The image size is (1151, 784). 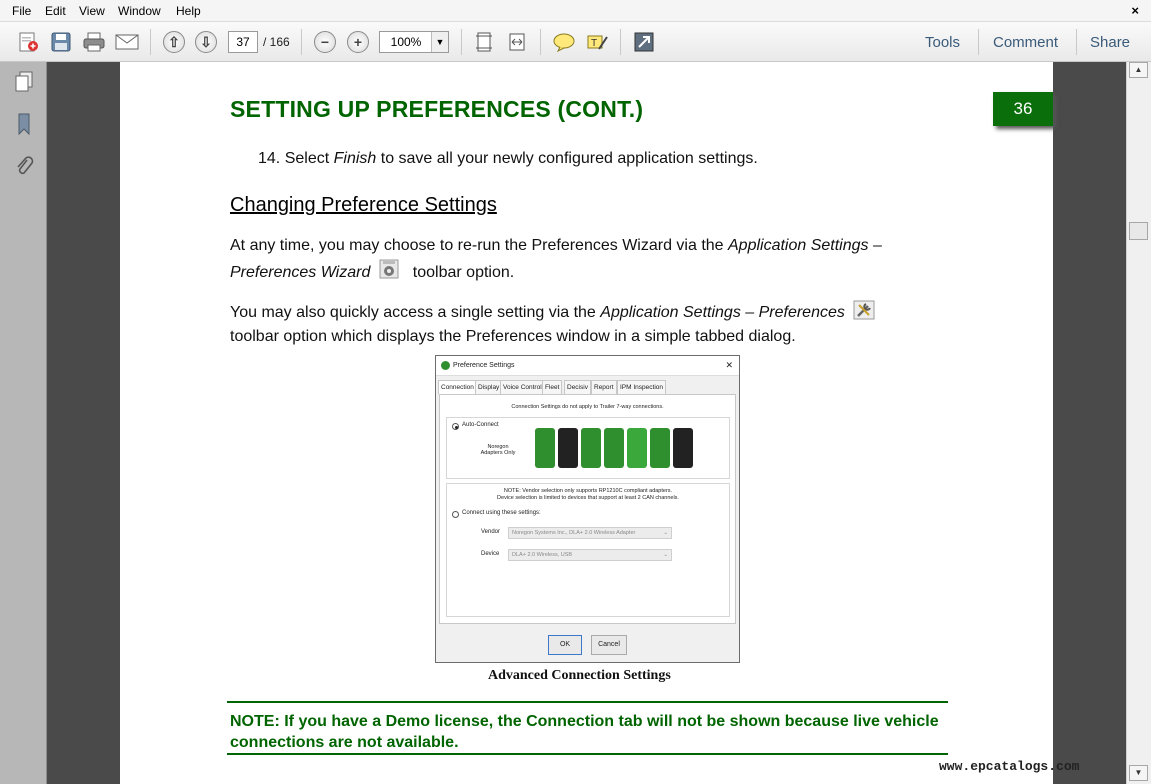 What do you see at coordinates (139, 11) in the screenshot?
I see `menu-window: Window` at bounding box center [139, 11].